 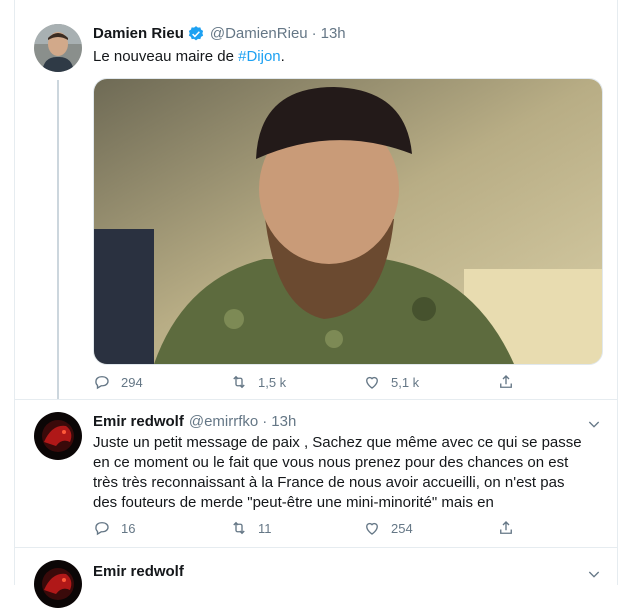 I want to click on like-button: 5,1 k, so click(x=391, y=382).